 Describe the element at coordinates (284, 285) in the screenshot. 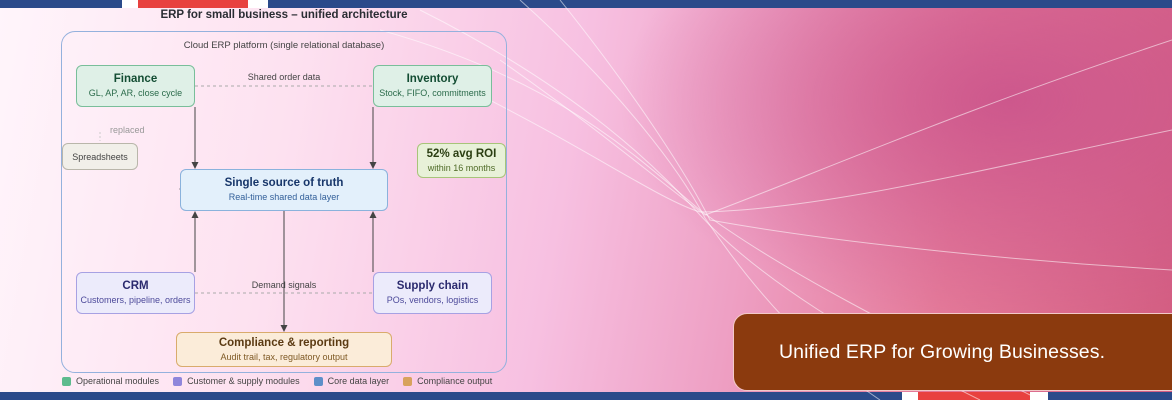

I see `demand-signals-label: Demand signals` at that location.